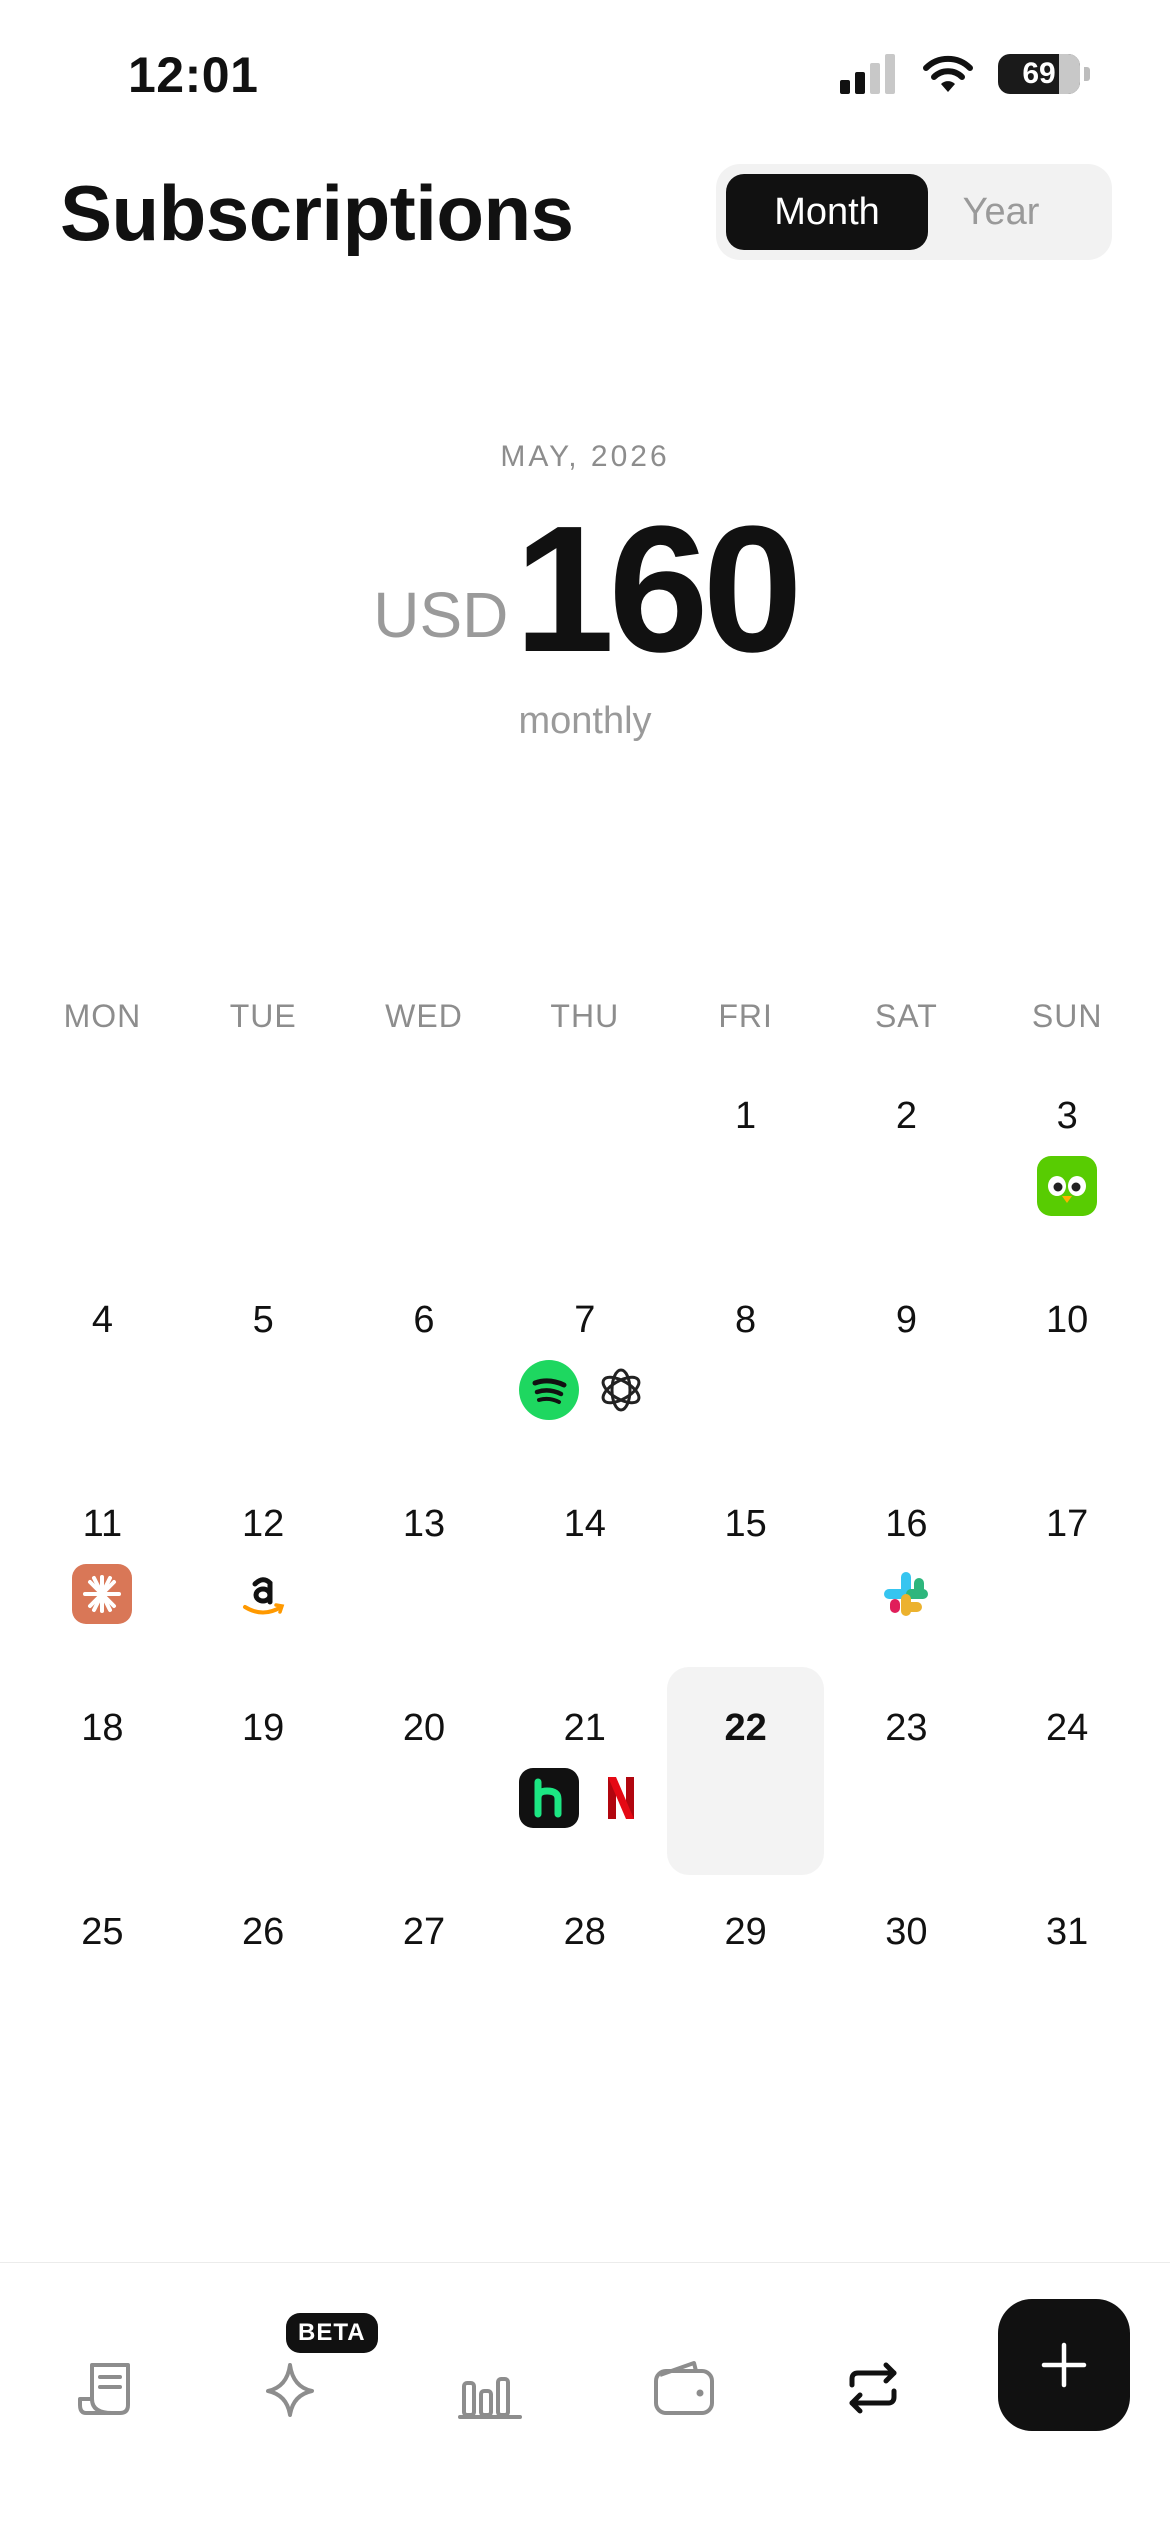 The height and width of the screenshot is (2533, 1170). I want to click on period-segmented-control: Month Year, so click(914, 212).